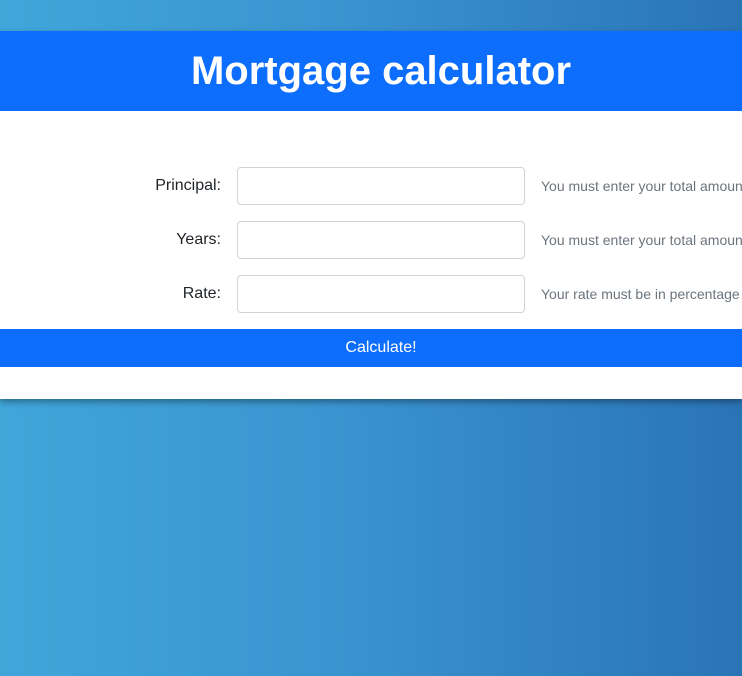 Image resolution: width=742 pixels, height=676 pixels. What do you see at coordinates (381, 240) in the screenshot?
I see `years-input` at bounding box center [381, 240].